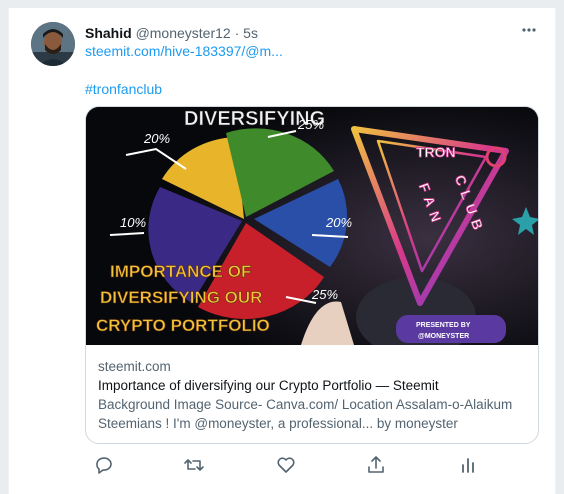  I want to click on tweet-actions, so click(285, 465).